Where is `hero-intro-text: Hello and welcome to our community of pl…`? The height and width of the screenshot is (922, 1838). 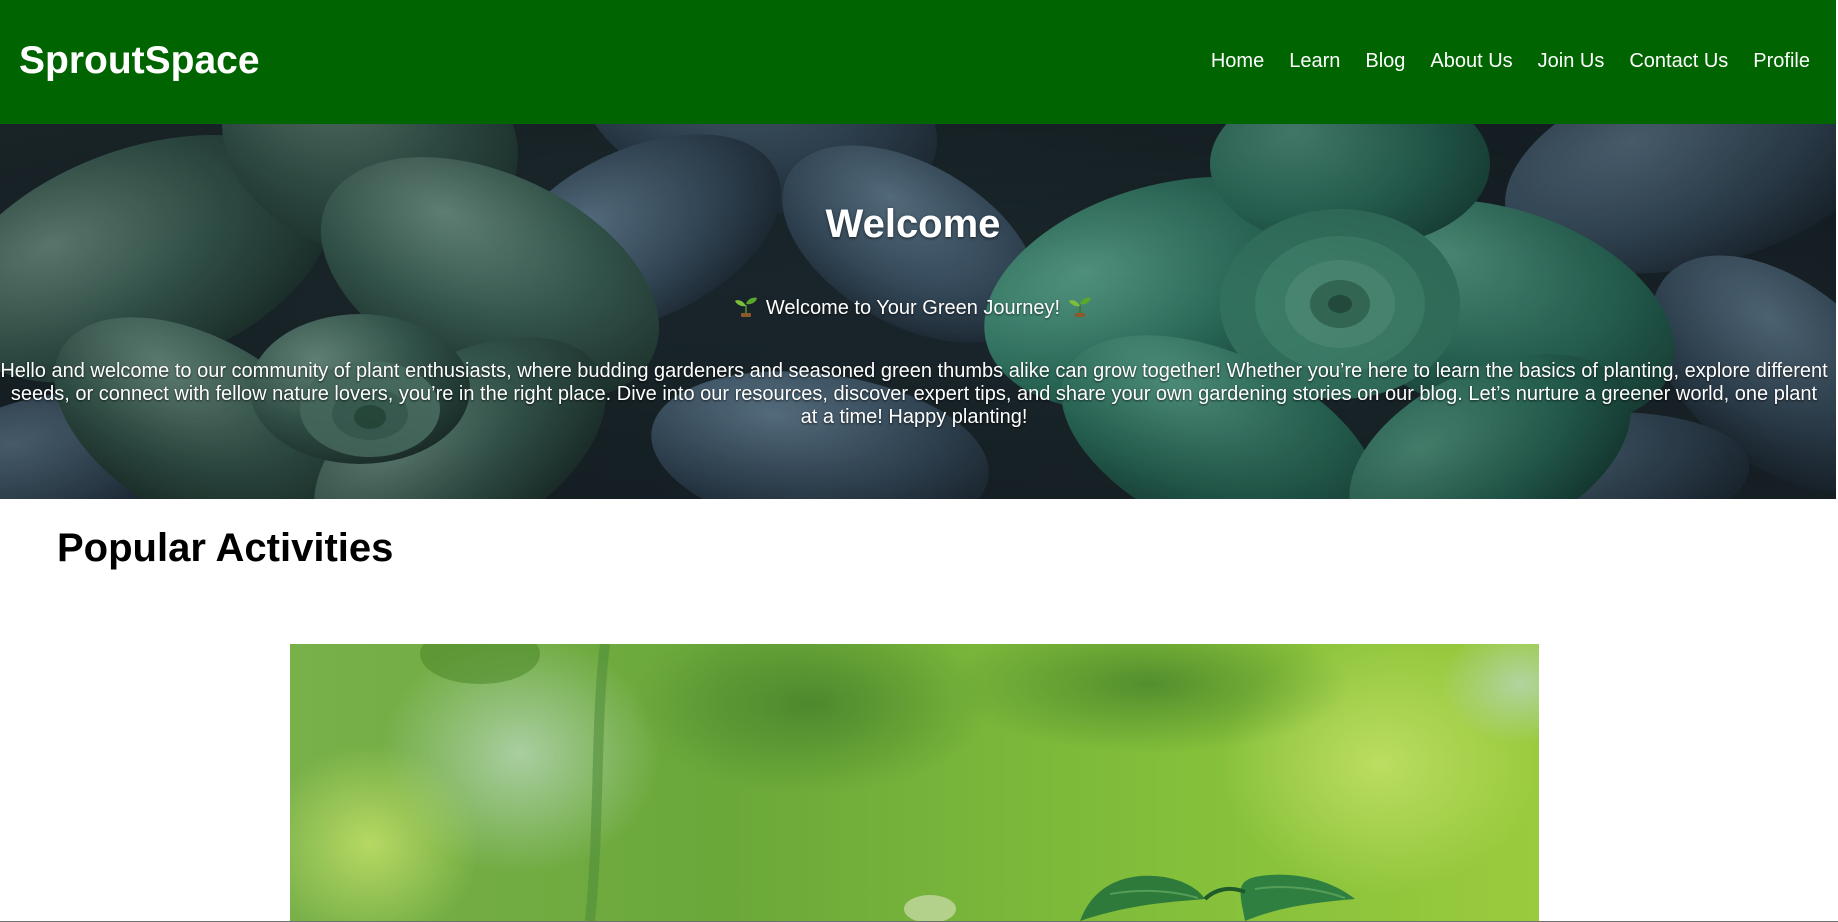 hero-intro-text: Hello and welcome to our community of pl… is located at coordinates (914, 394).